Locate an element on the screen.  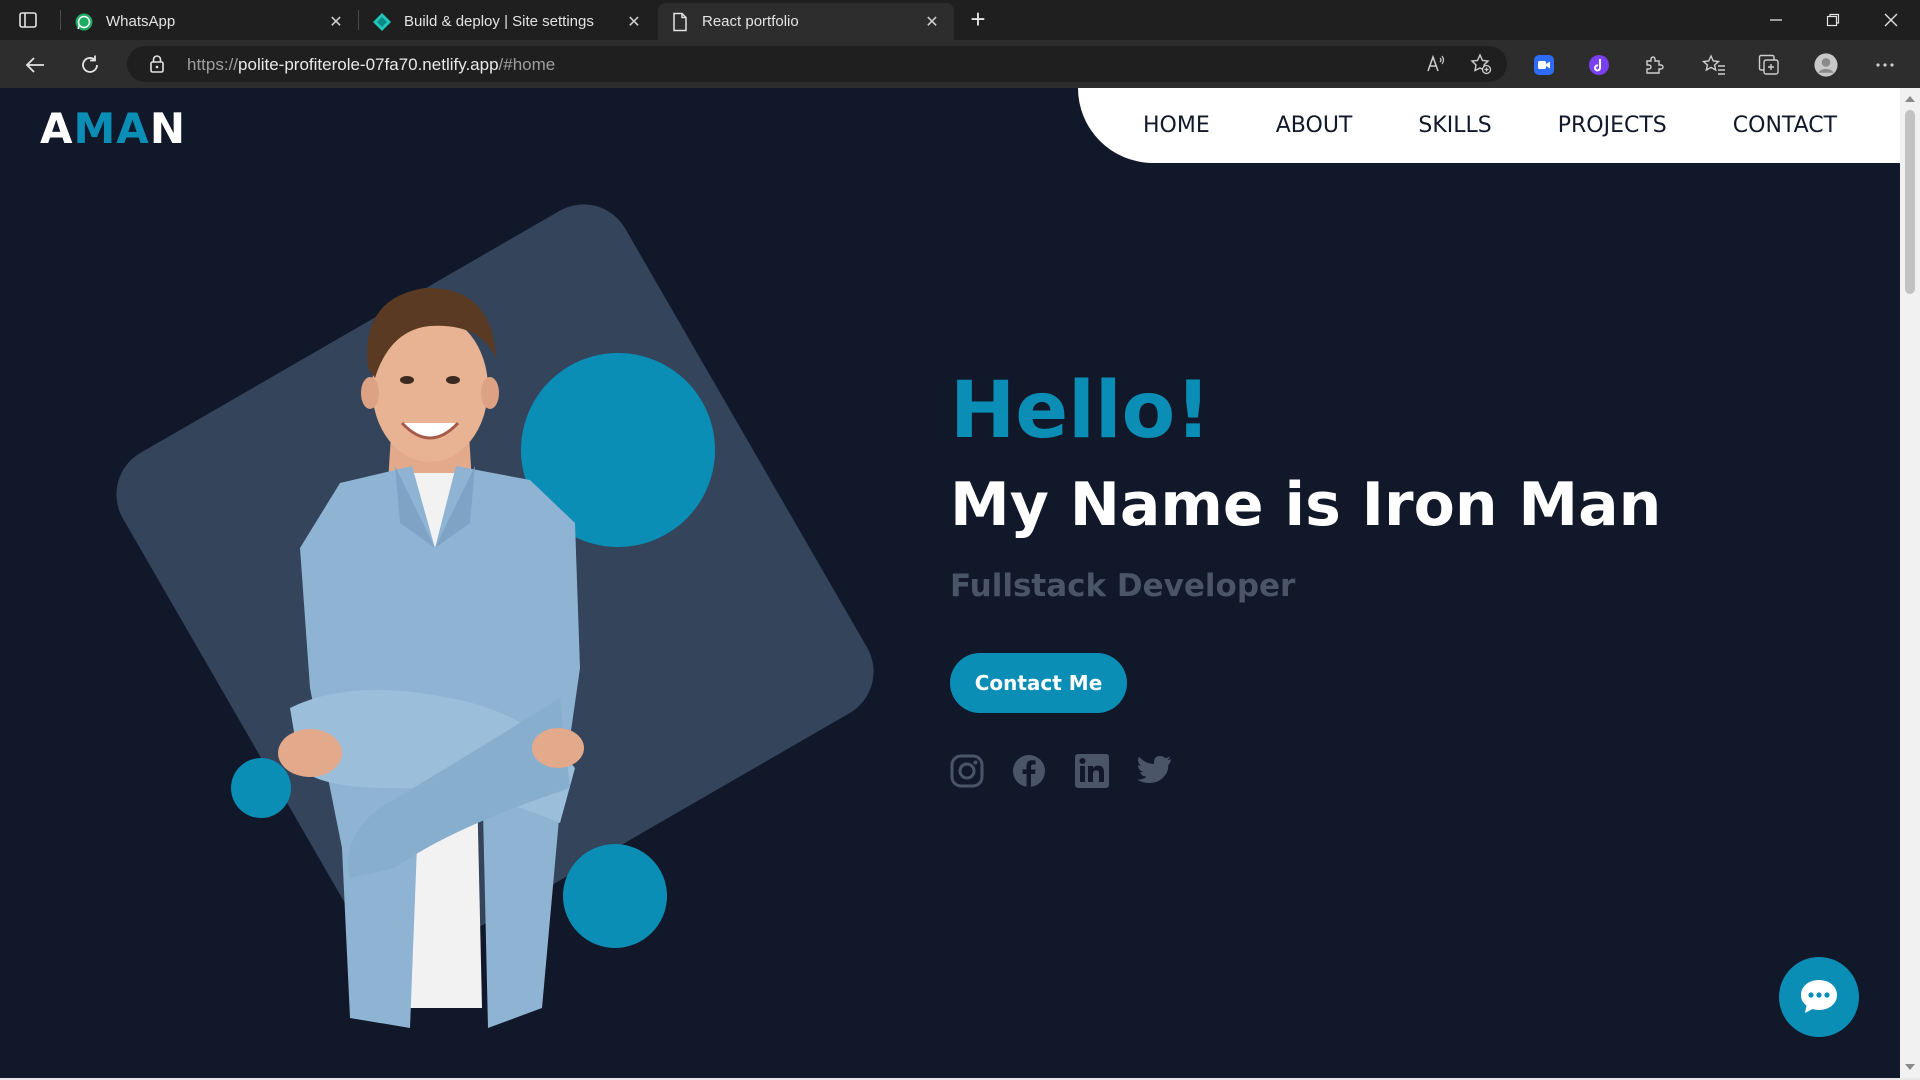
site-logo: AMAN is located at coordinates (113, 128).